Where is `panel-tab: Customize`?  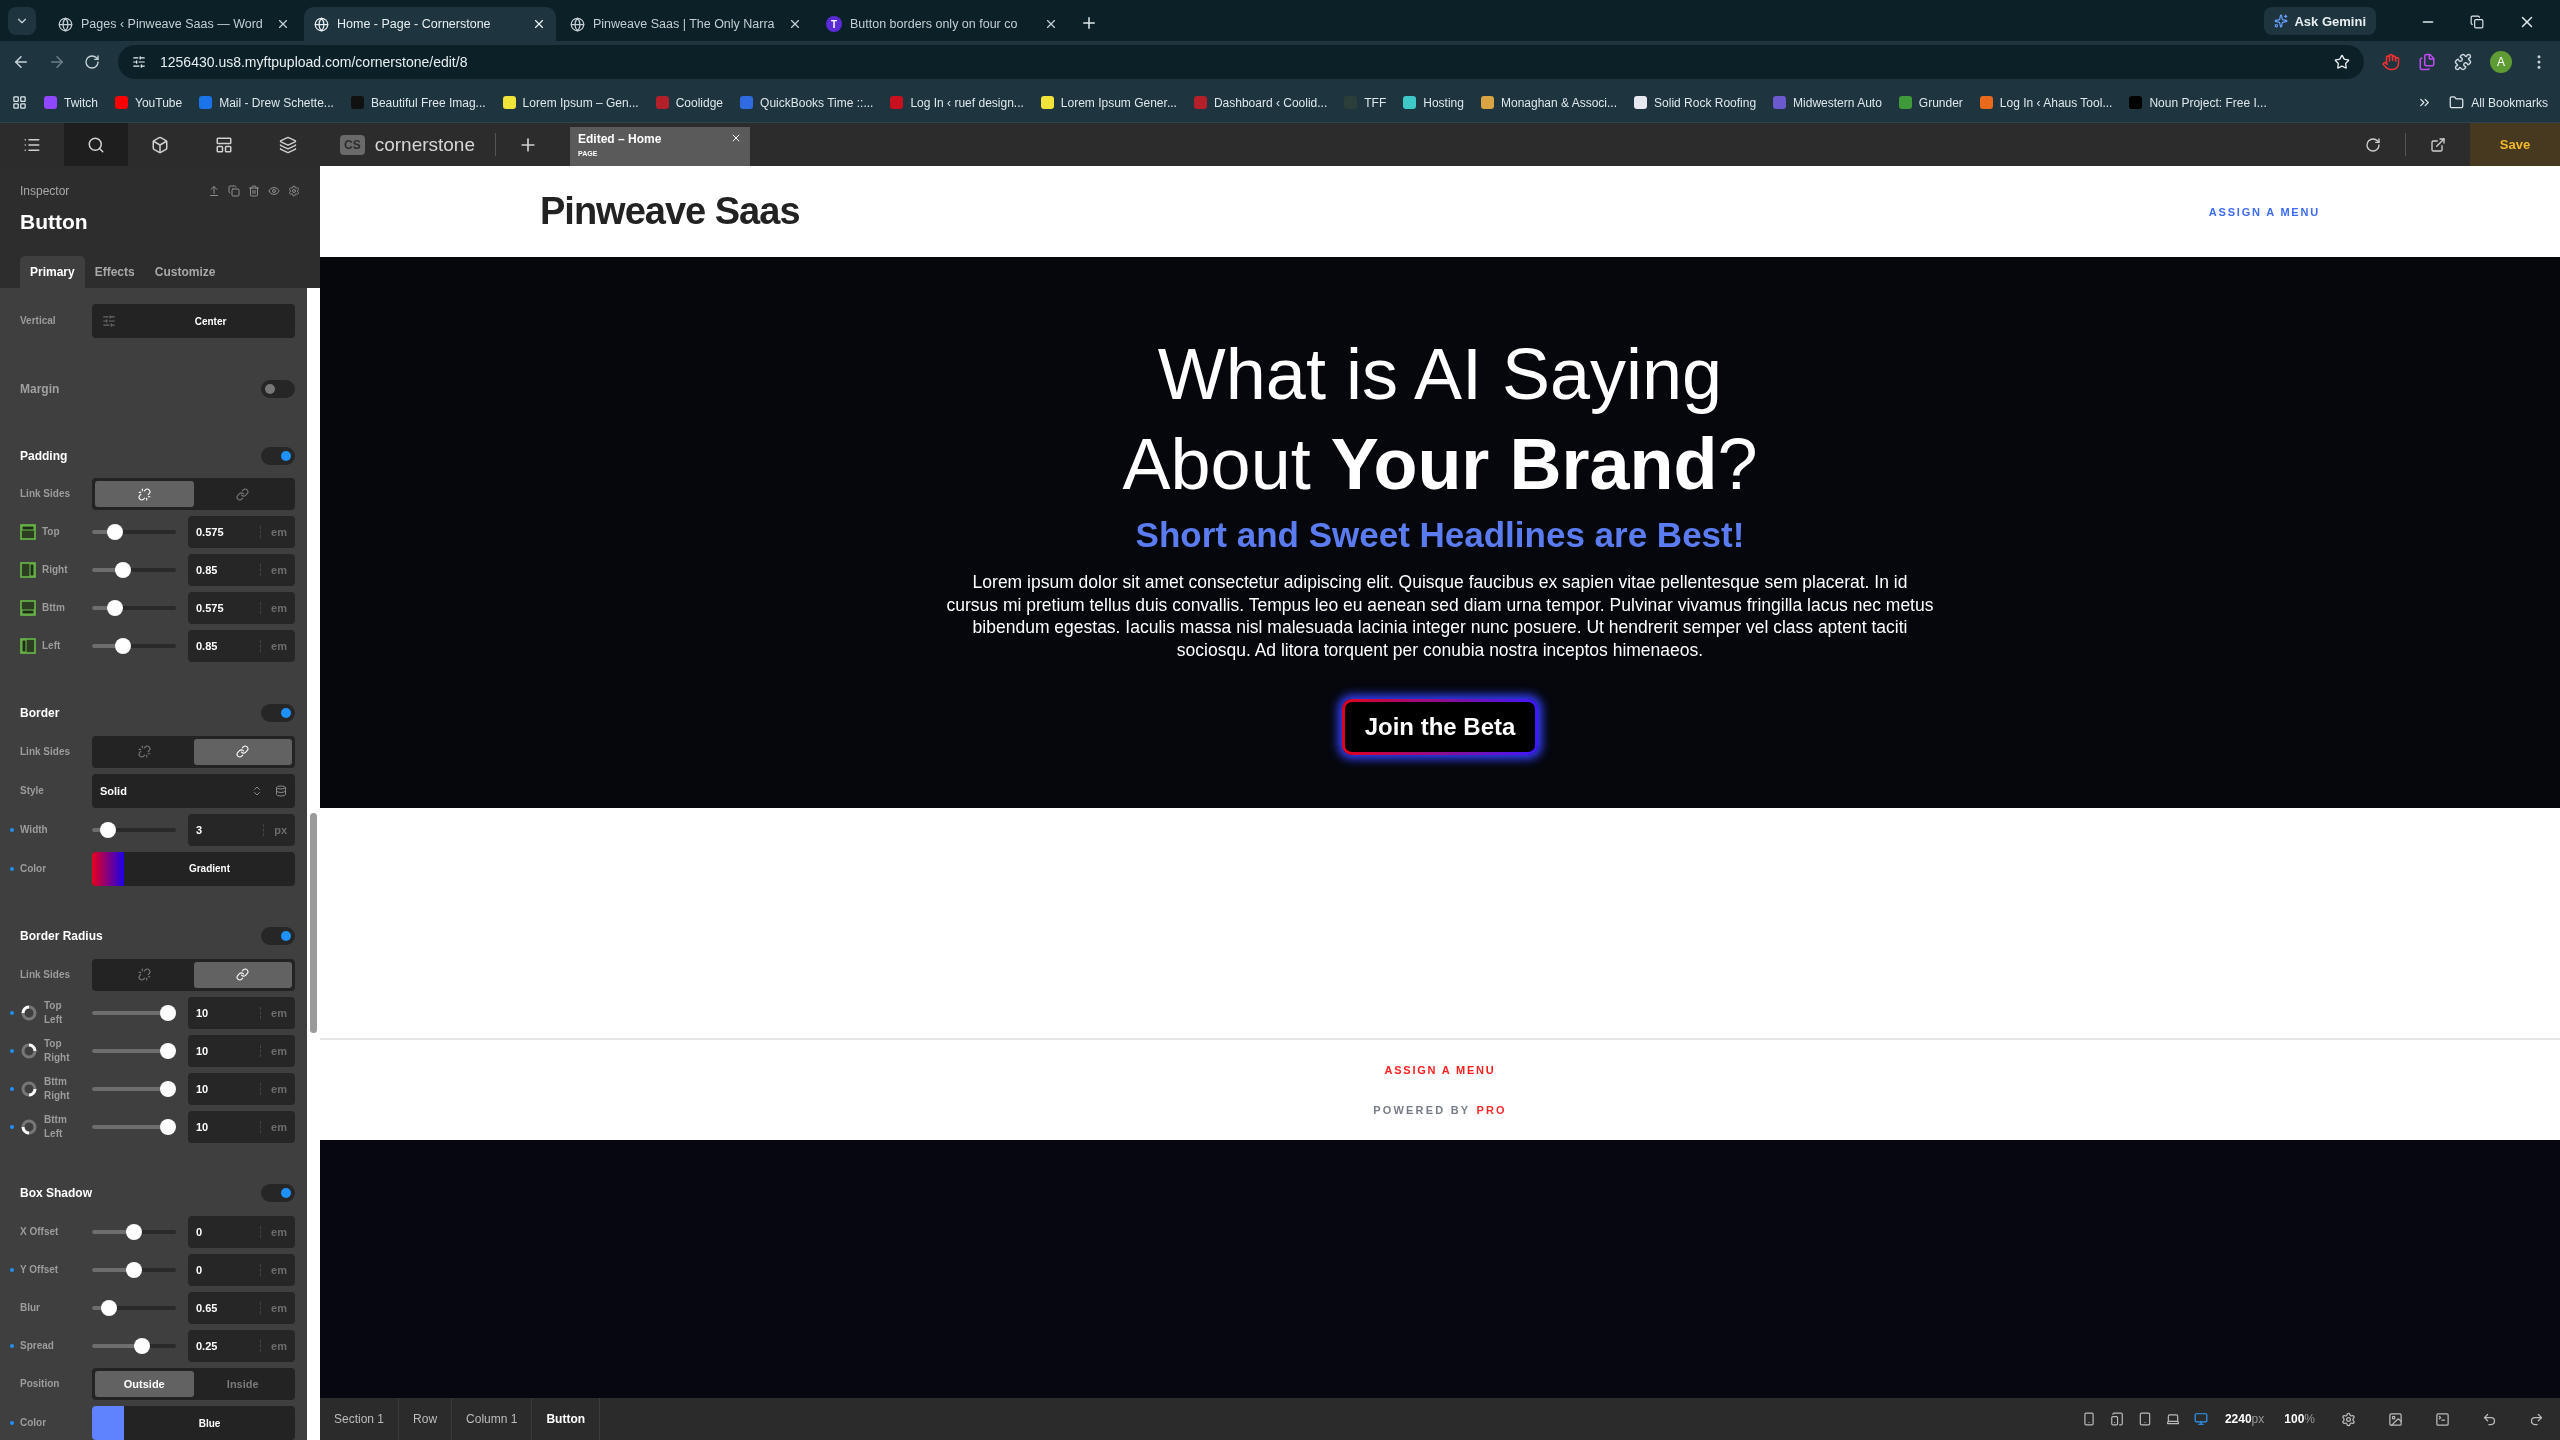
panel-tab: Customize is located at coordinates (185, 272).